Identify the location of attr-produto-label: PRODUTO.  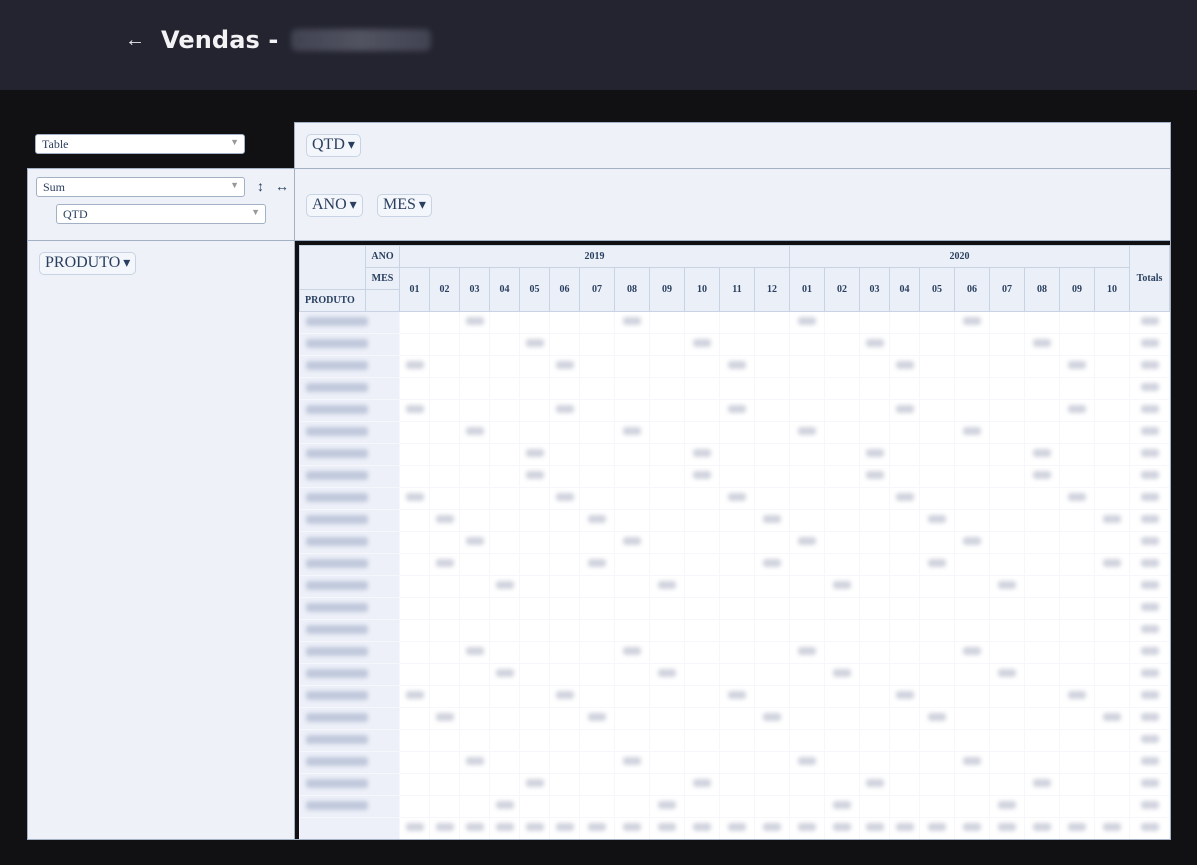
(83, 262).